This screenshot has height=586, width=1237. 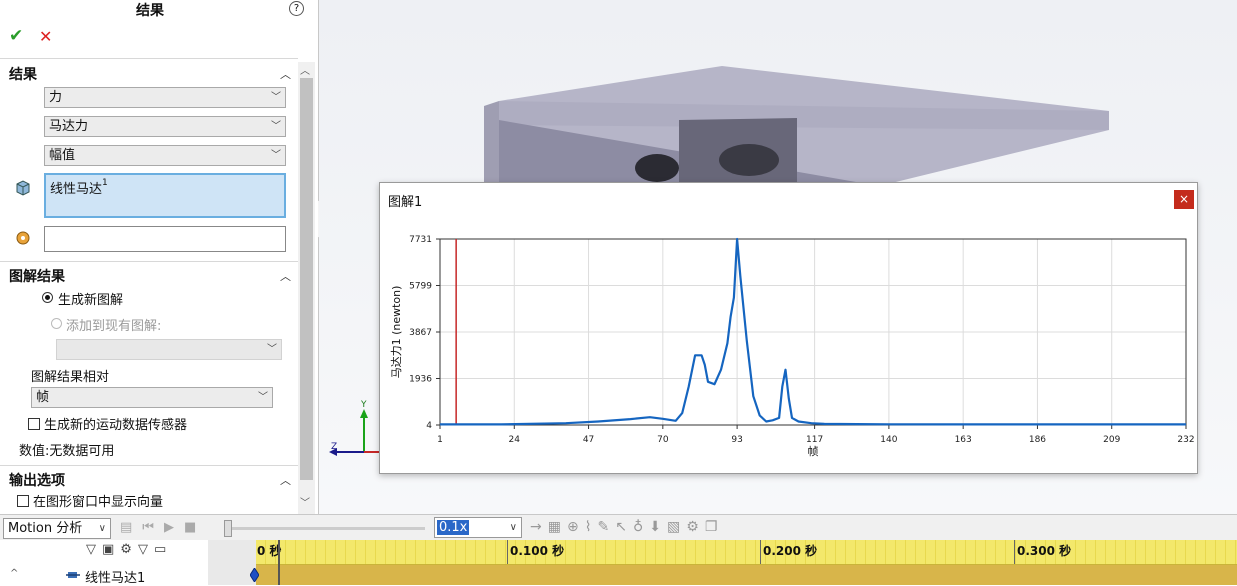 I want to click on selected-entity-item: 线性马达, so click(x=76, y=189).